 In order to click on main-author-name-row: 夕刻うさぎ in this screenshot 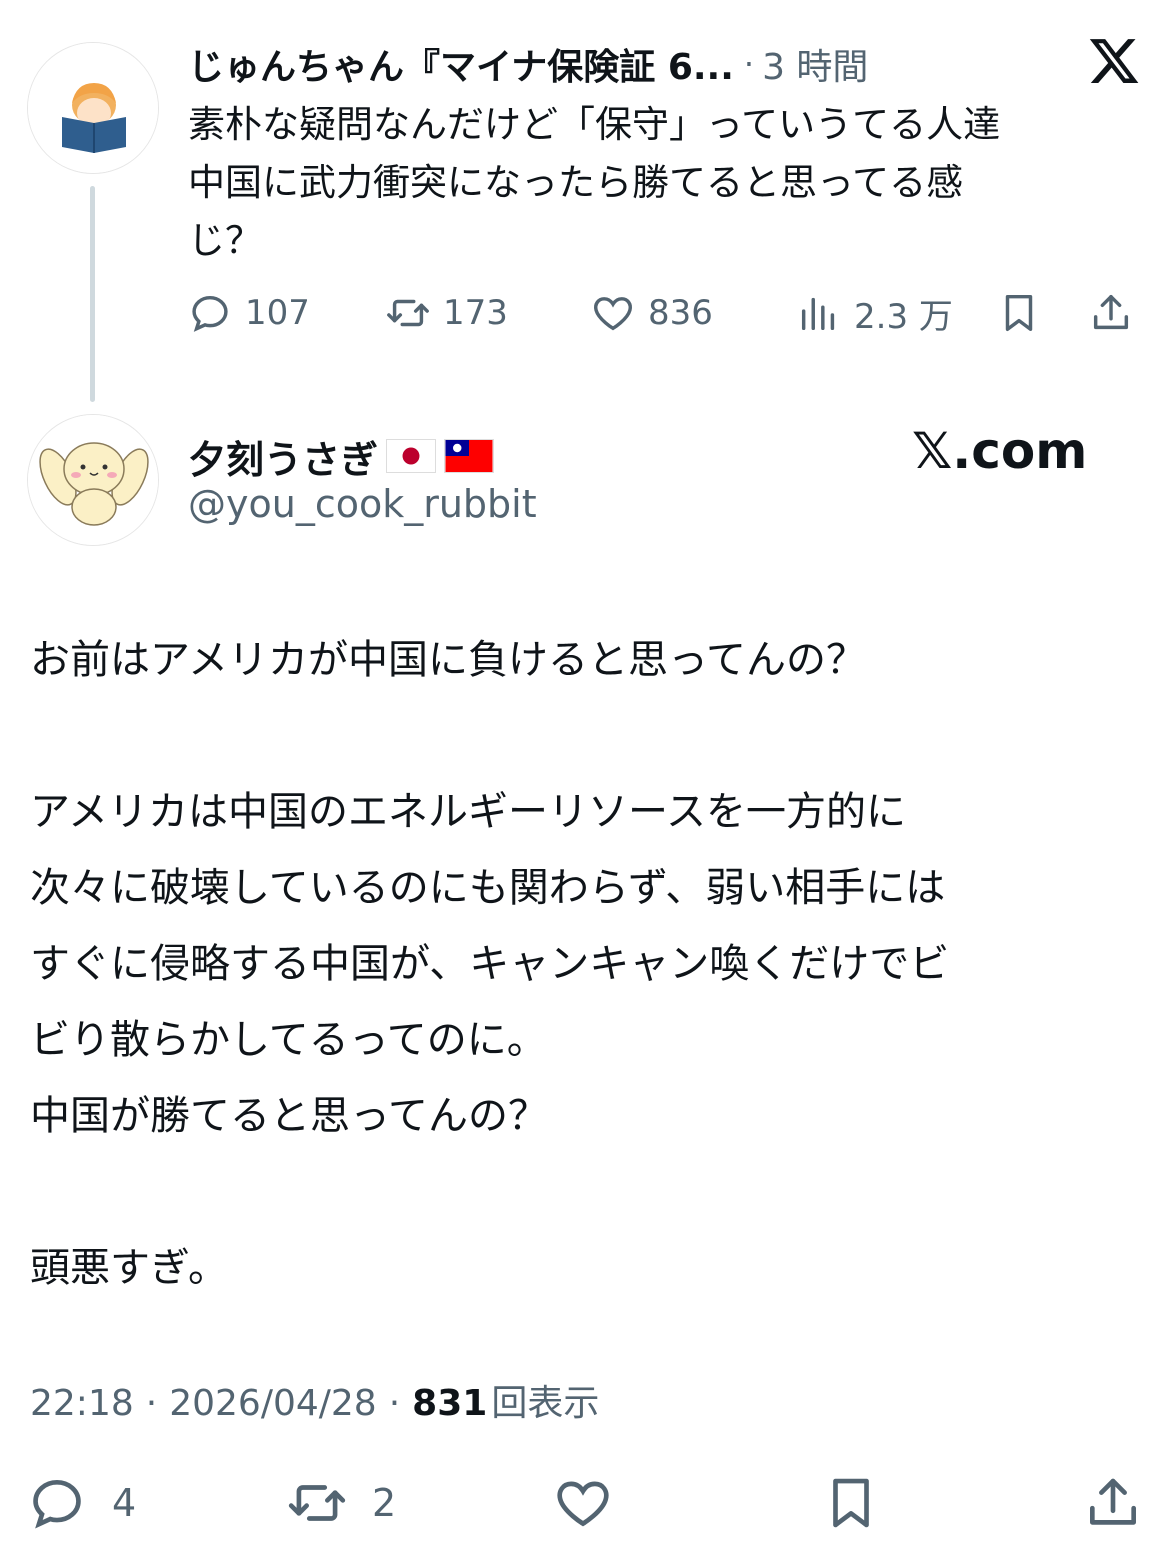, I will do `click(341, 456)`.